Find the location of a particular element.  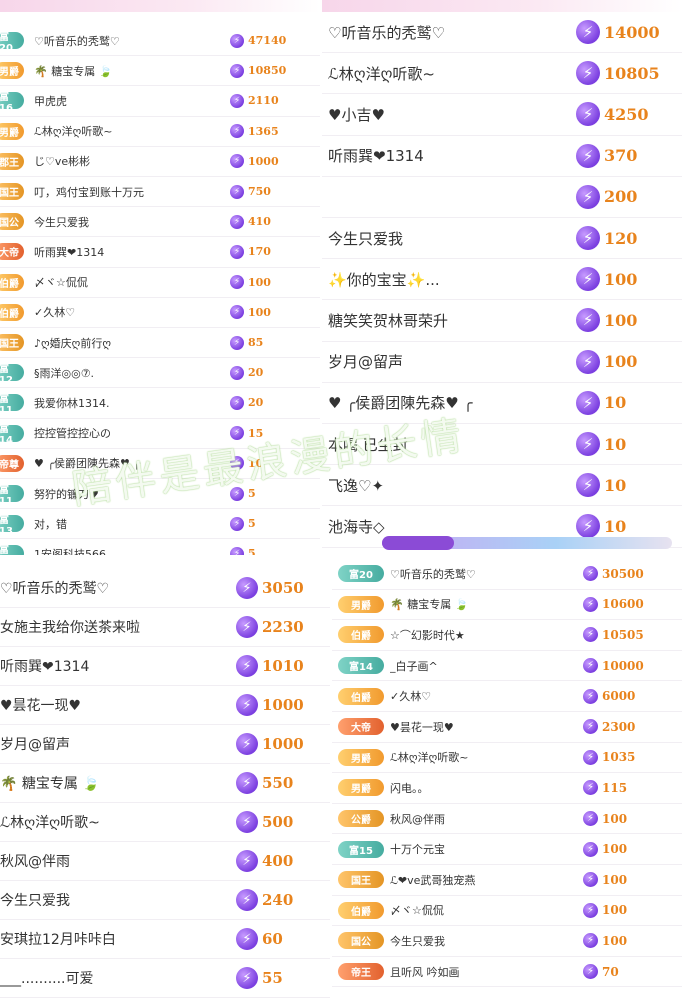

top-strip is located at coordinates (160, 6).